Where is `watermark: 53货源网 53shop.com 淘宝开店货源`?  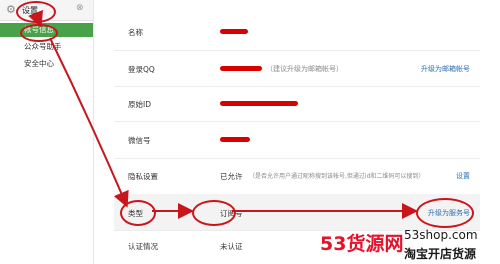
watermark: 53货源网 53shop.com 淘宝开店货源 is located at coordinates (410, 245).